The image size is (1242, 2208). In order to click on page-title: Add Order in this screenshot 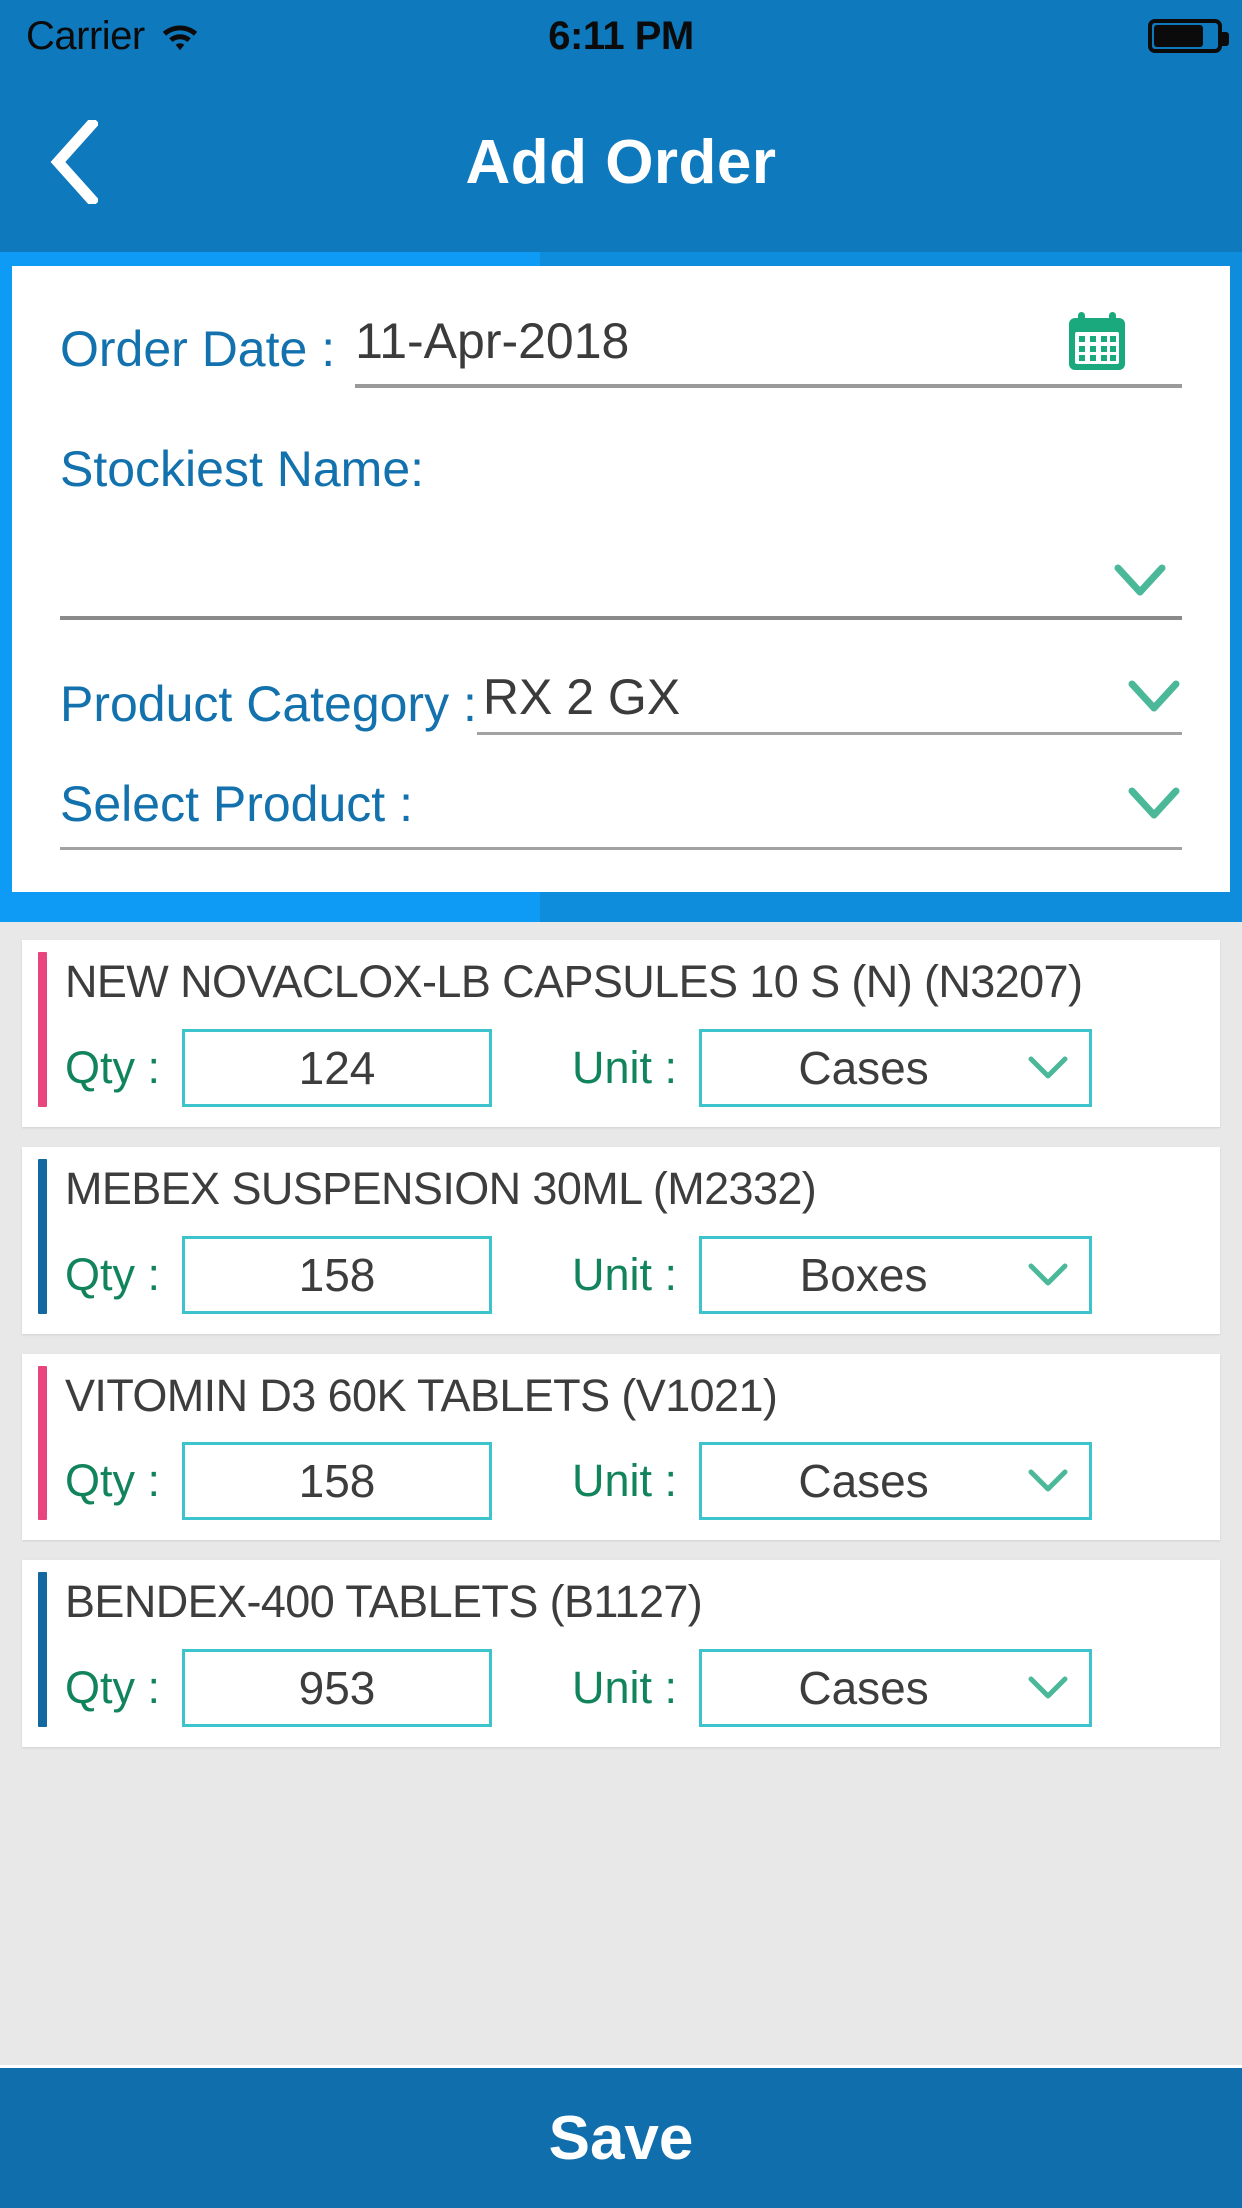, I will do `click(621, 162)`.